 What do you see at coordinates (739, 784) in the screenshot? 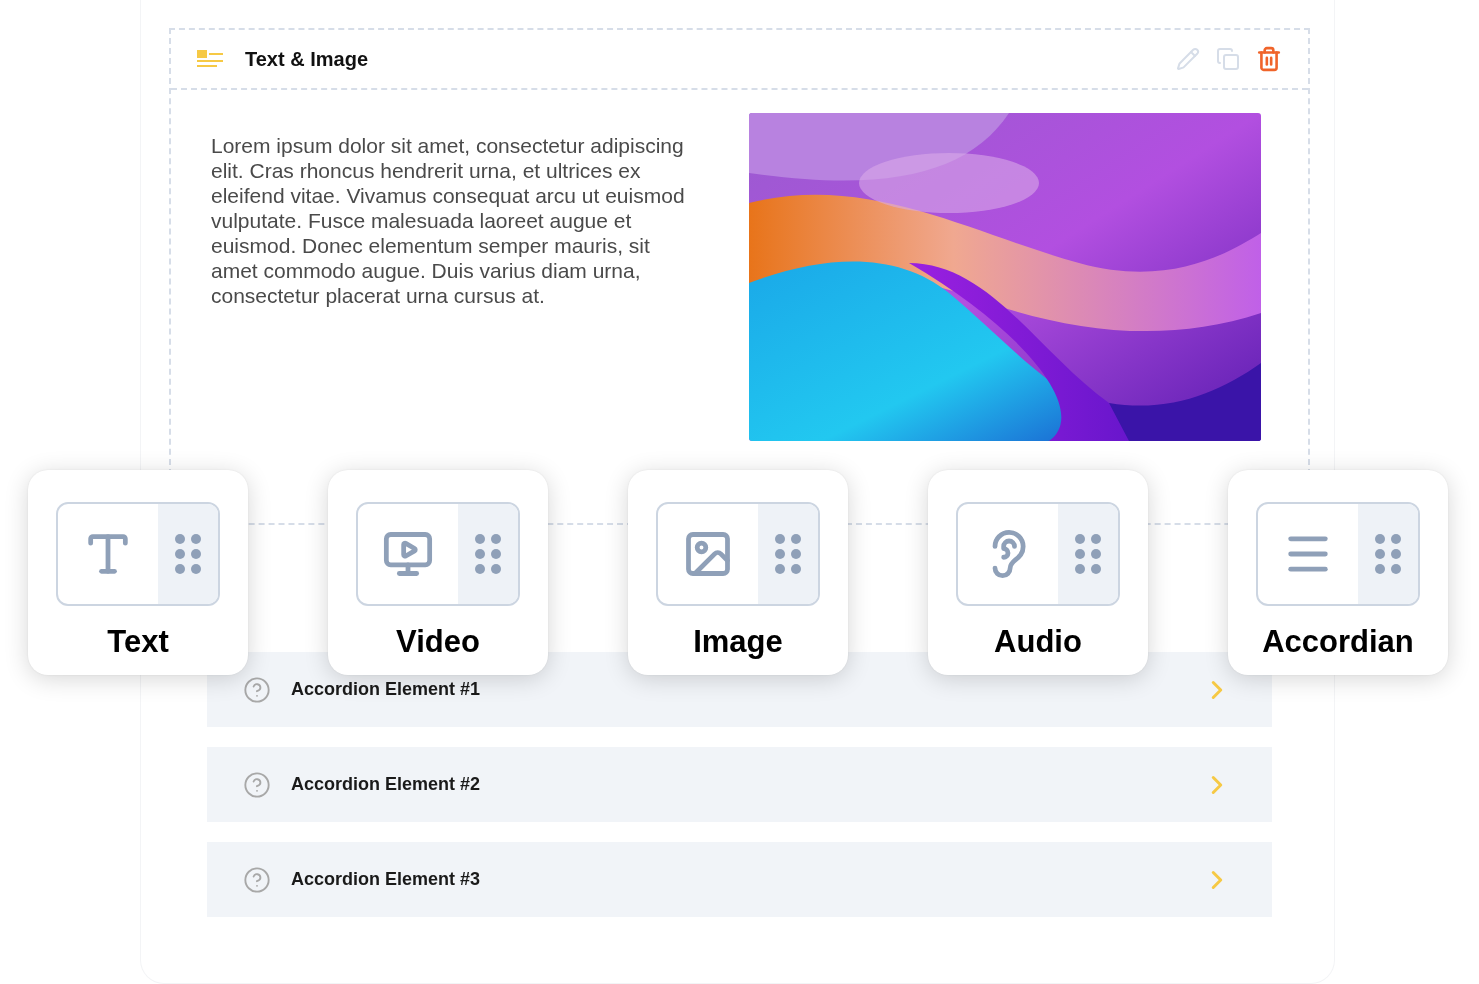
I see `accordion-row: Accordion Element #2` at bounding box center [739, 784].